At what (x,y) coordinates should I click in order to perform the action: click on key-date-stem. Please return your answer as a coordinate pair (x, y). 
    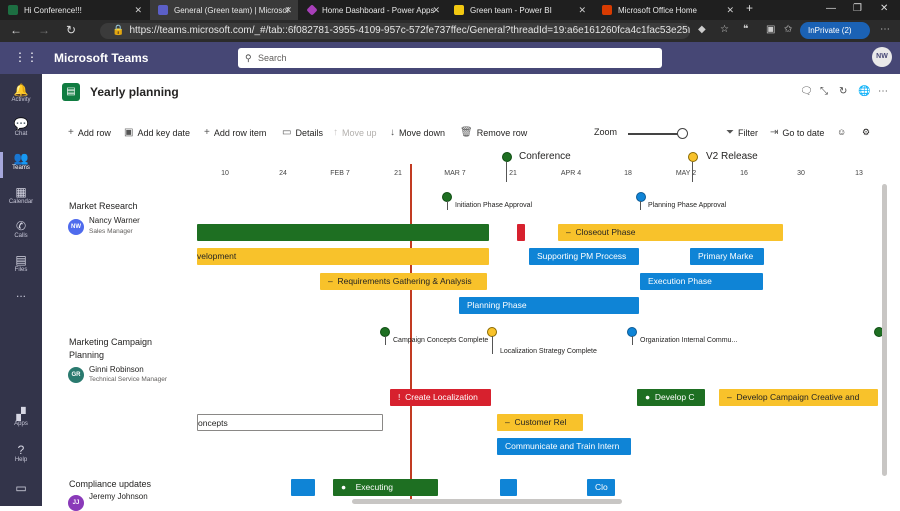
    Looking at the image, I should click on (506, 172).